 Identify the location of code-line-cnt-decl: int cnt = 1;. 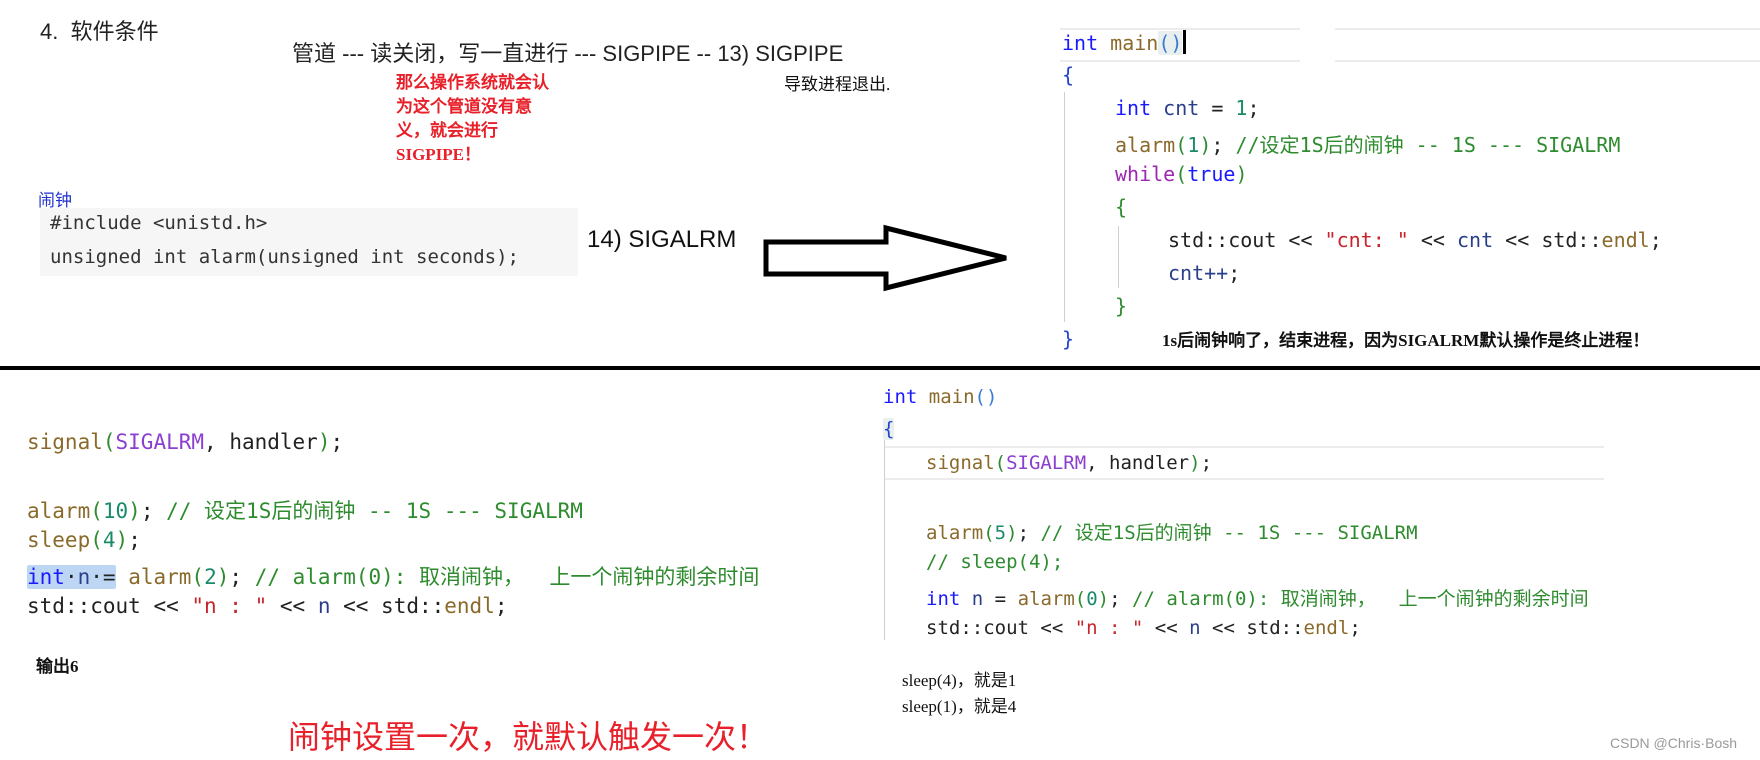
(1187, 108).